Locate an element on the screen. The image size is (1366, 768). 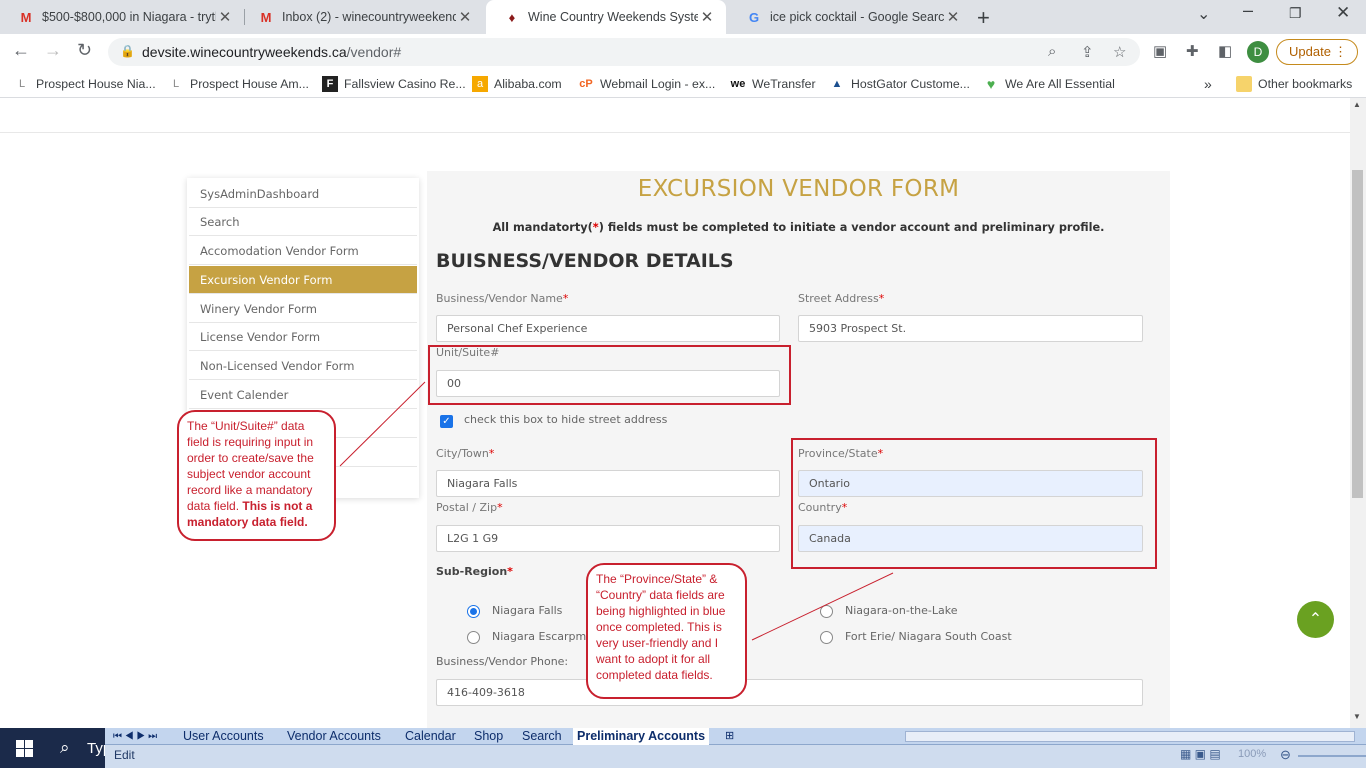
webmail-icon: cP is located at coordinates (586, 84).